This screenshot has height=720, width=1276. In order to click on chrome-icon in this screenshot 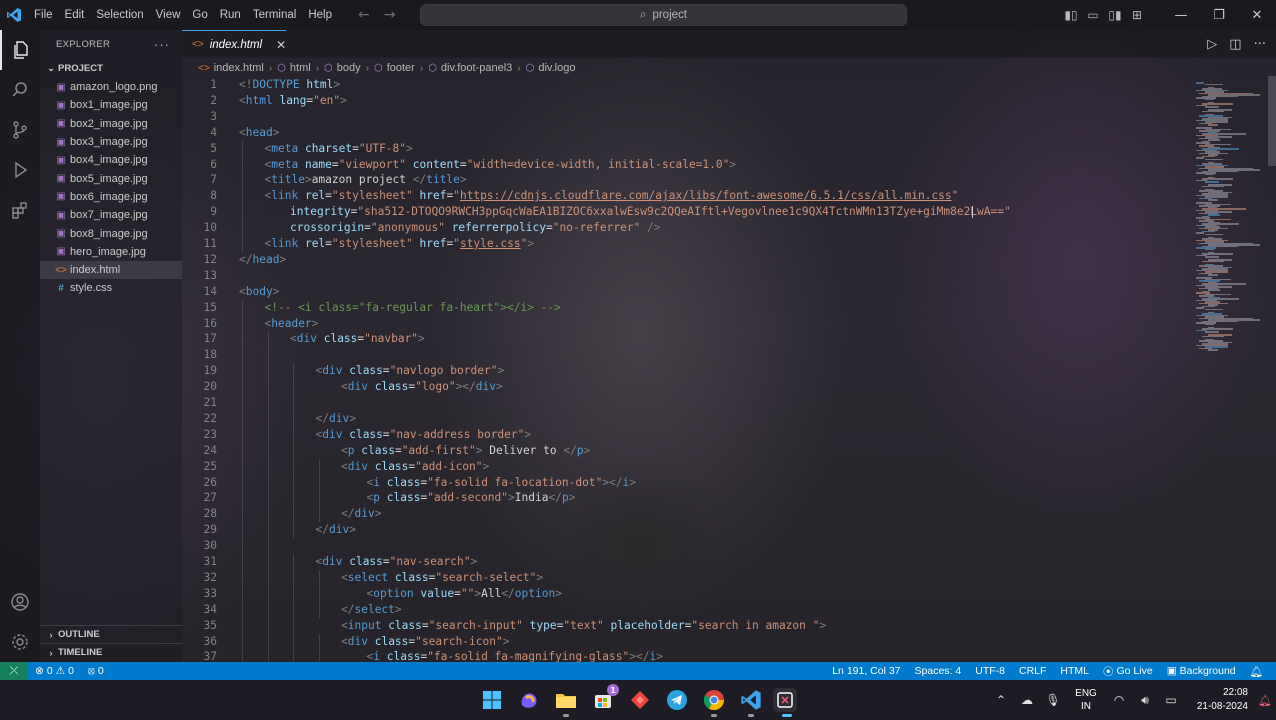, I will do `click(714, 700)`.